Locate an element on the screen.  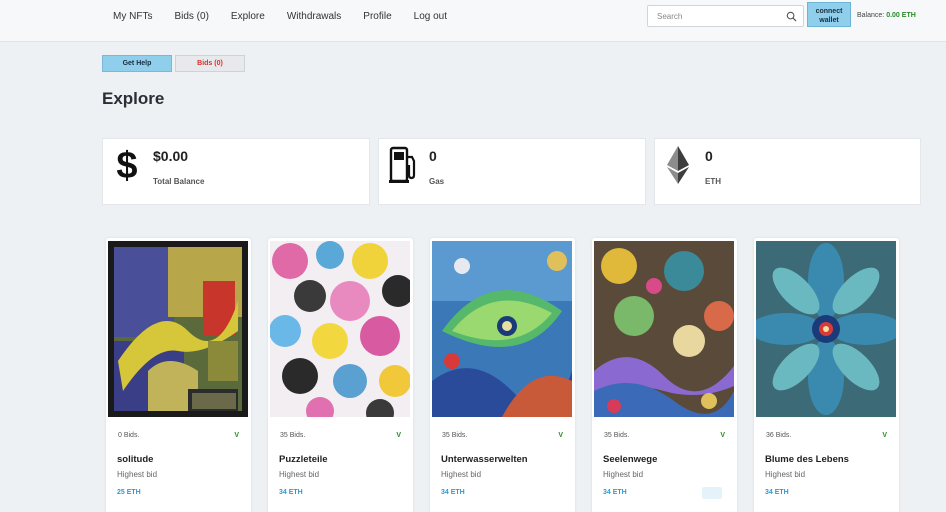
dollar-icon: $ is located at coordinates (126, 165).